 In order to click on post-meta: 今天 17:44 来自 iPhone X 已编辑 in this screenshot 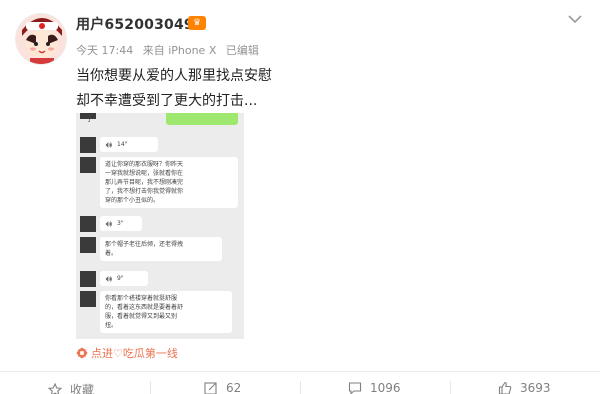, I will do `click(170, 50)`.